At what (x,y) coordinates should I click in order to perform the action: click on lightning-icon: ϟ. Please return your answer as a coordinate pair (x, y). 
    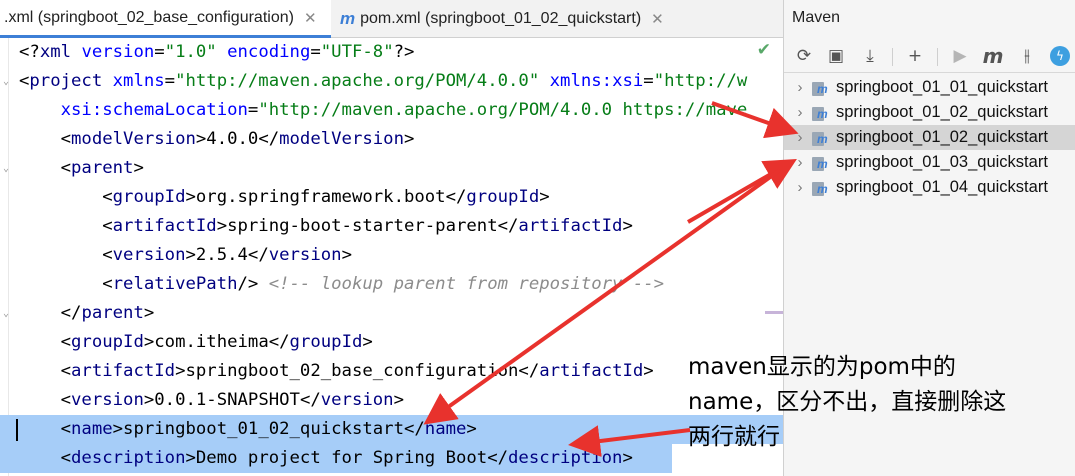
    Looking at the image, I should click on (1060, 56).